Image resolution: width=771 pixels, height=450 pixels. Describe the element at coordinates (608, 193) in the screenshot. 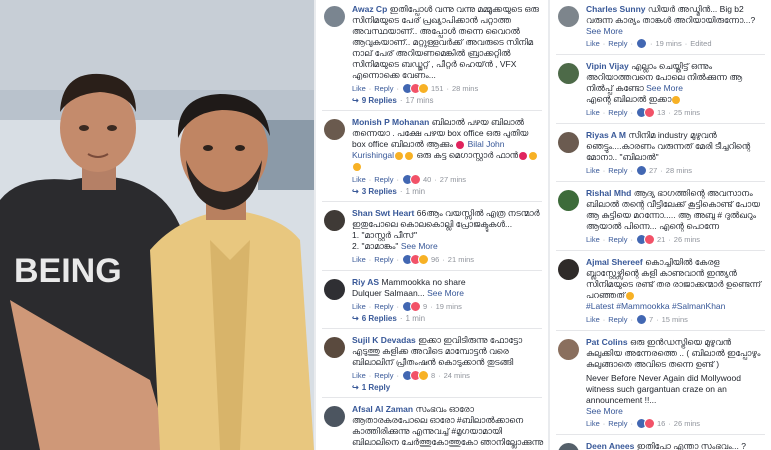

I see `comment-author: Rishal Mhd` at that location.